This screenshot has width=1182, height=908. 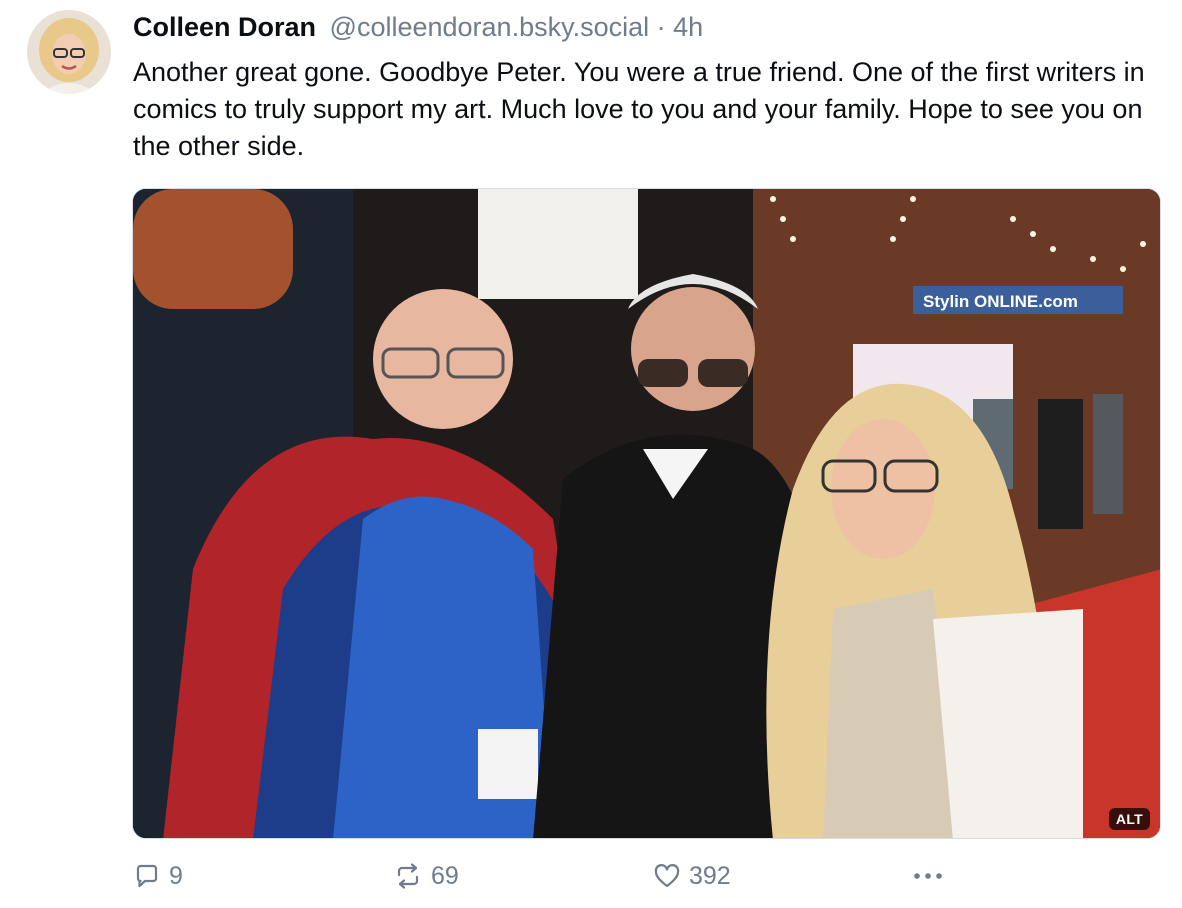 I want to click on ellipsis-icon, so click(x=928, y=876).